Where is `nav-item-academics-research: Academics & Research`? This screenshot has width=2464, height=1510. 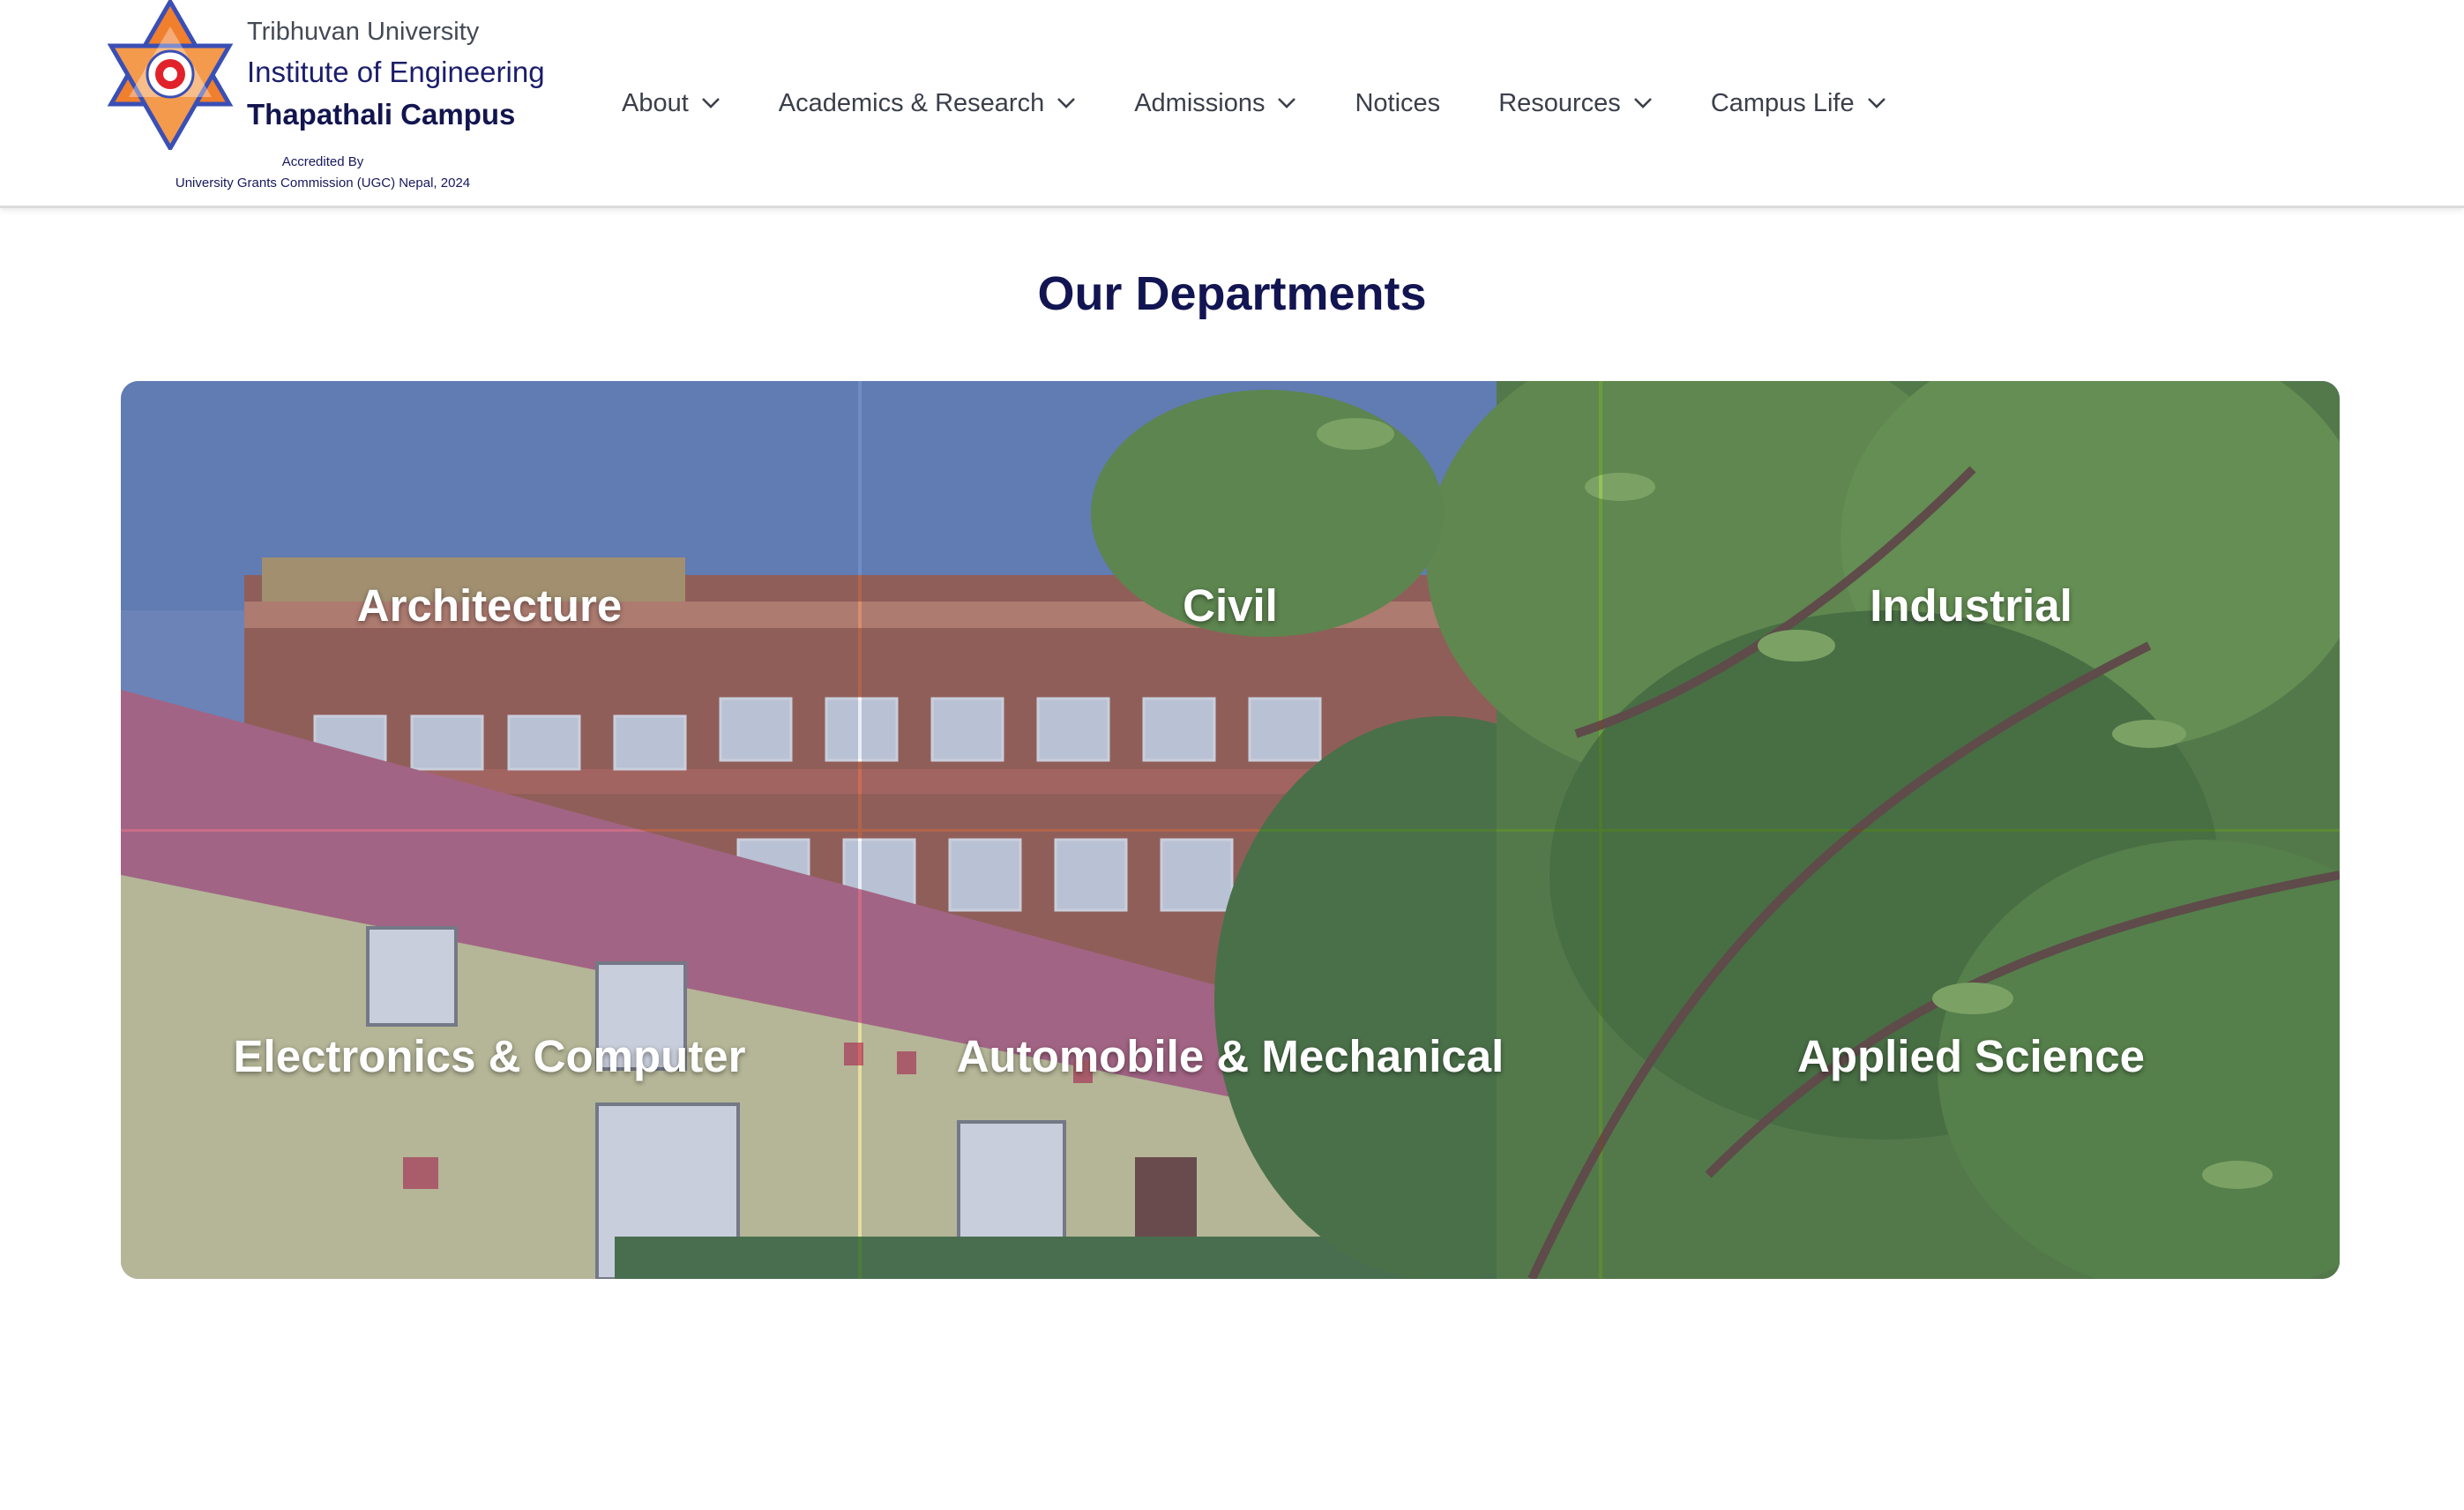 nav-item-academics-research: Academics & Research is located at coordinates (927, 104).